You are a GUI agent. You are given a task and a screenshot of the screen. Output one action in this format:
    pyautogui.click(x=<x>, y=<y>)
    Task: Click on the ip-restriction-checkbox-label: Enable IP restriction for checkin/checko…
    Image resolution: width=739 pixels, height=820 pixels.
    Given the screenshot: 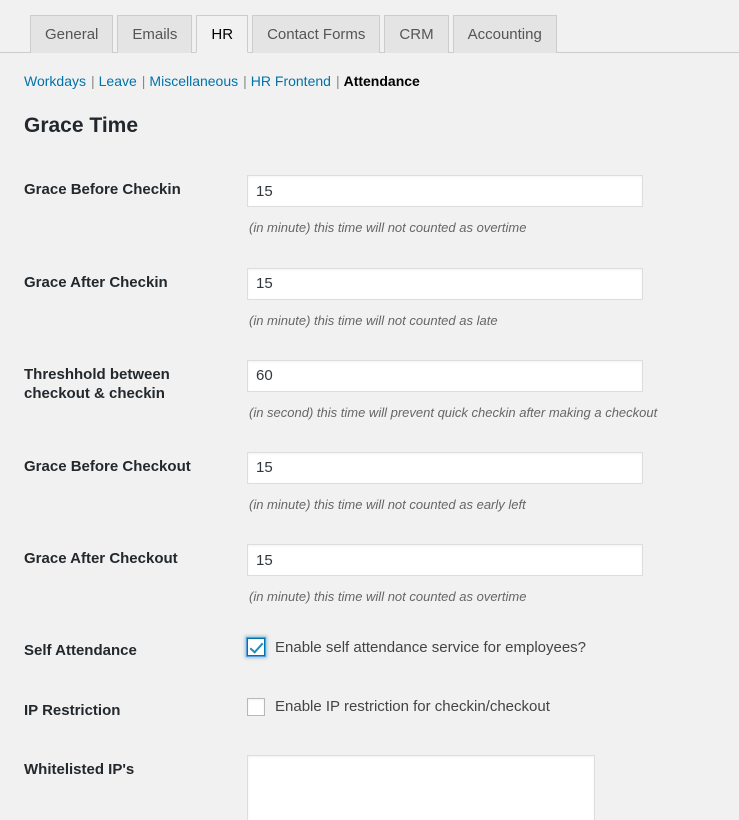 What is the action you would take?
    pyautogui.click(x=412, y=706)
    